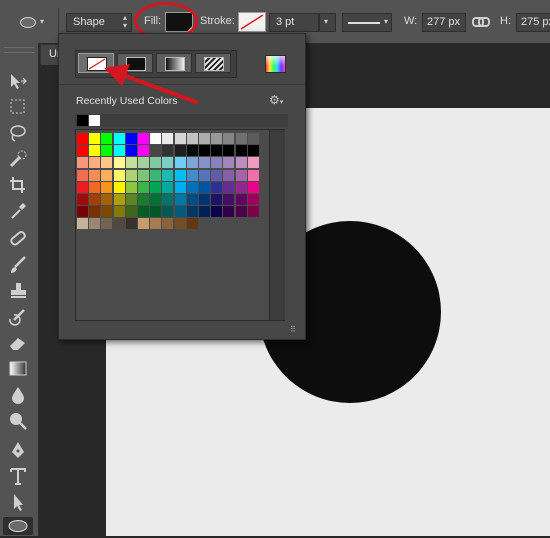 The width and height of the screenshot is (550, 538). I want to click on gradient-tool-icon, so click(18, 369).